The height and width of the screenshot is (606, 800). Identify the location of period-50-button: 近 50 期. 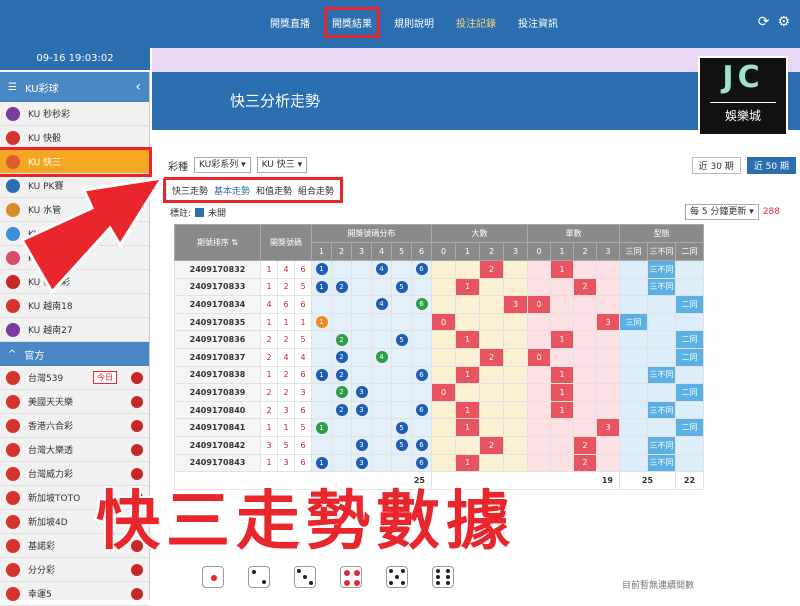
(771, 165).